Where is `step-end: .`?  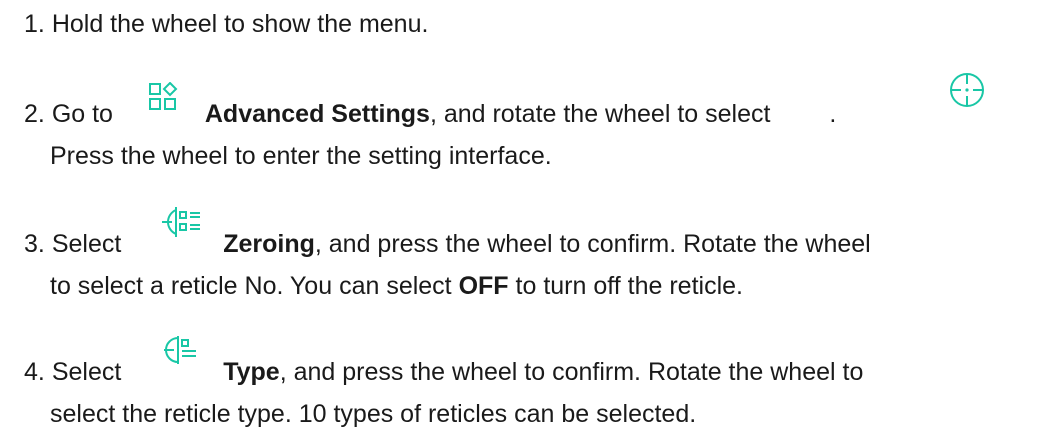 step-end: . is located at coordinates (833, 114).